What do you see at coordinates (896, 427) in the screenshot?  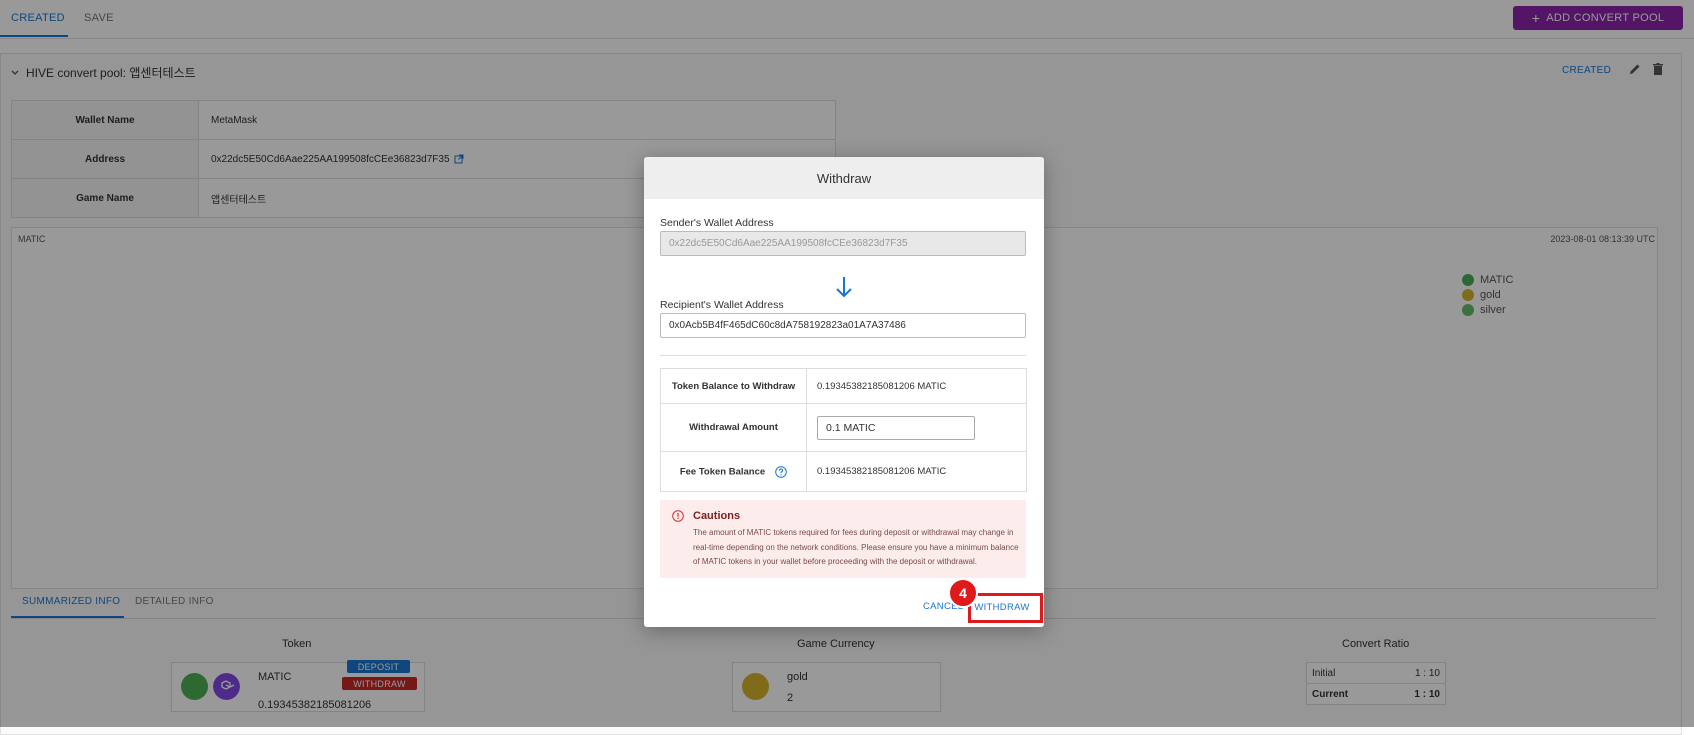 I see `withdrawal-amount-input: 0.1 MATIC` at bounding box center [896, 427].